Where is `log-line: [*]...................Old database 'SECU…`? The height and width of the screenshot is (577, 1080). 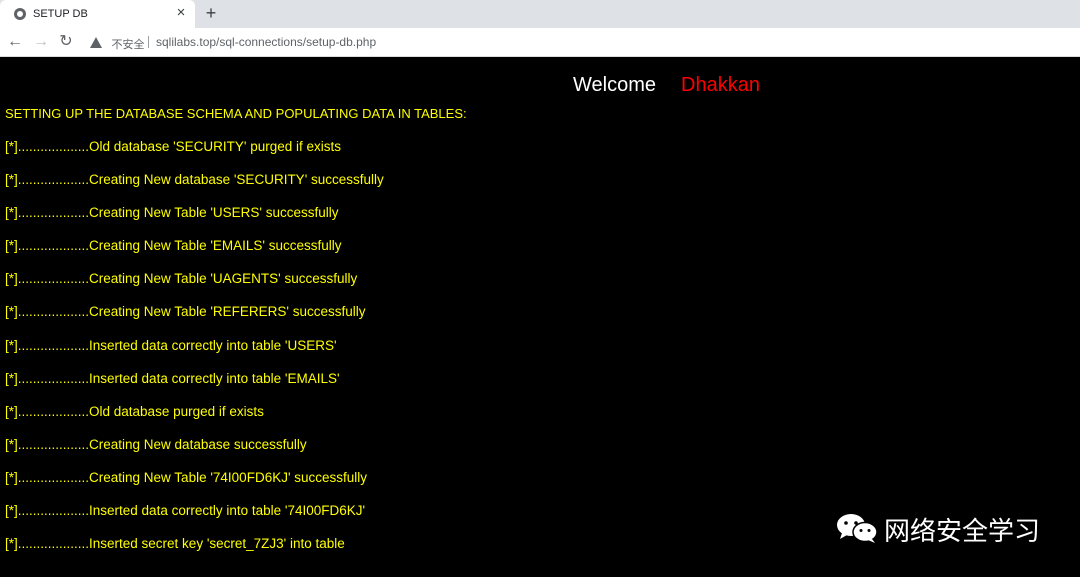 log-line: [*]...................Old database 'SECU… is located at coordinates (173, 146).